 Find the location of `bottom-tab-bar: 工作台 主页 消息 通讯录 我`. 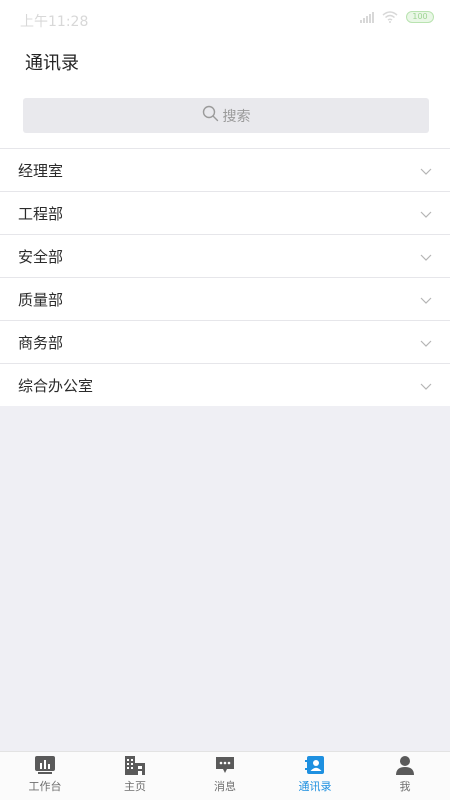

bottom-tab-bar: 工作台 主页 消息 通讯录 我 is located at coordinates (225, 775).